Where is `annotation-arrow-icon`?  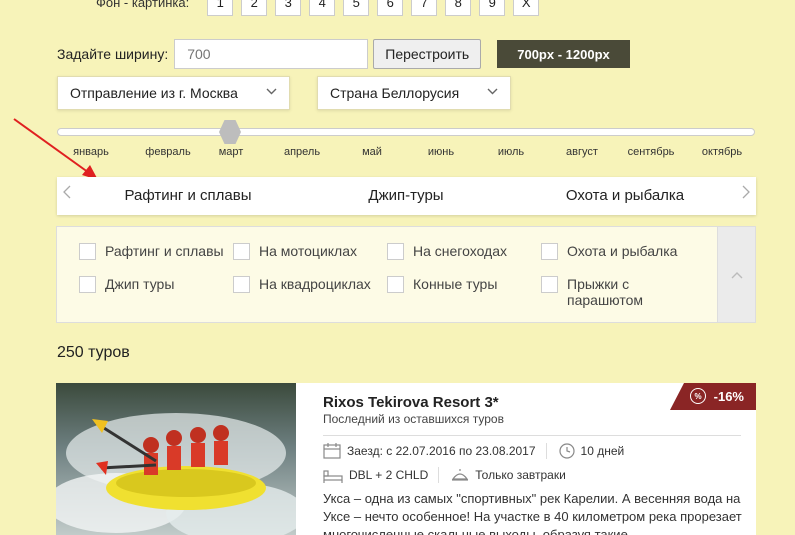
annotation-arrow-icon is located at coordinates (55, 149).